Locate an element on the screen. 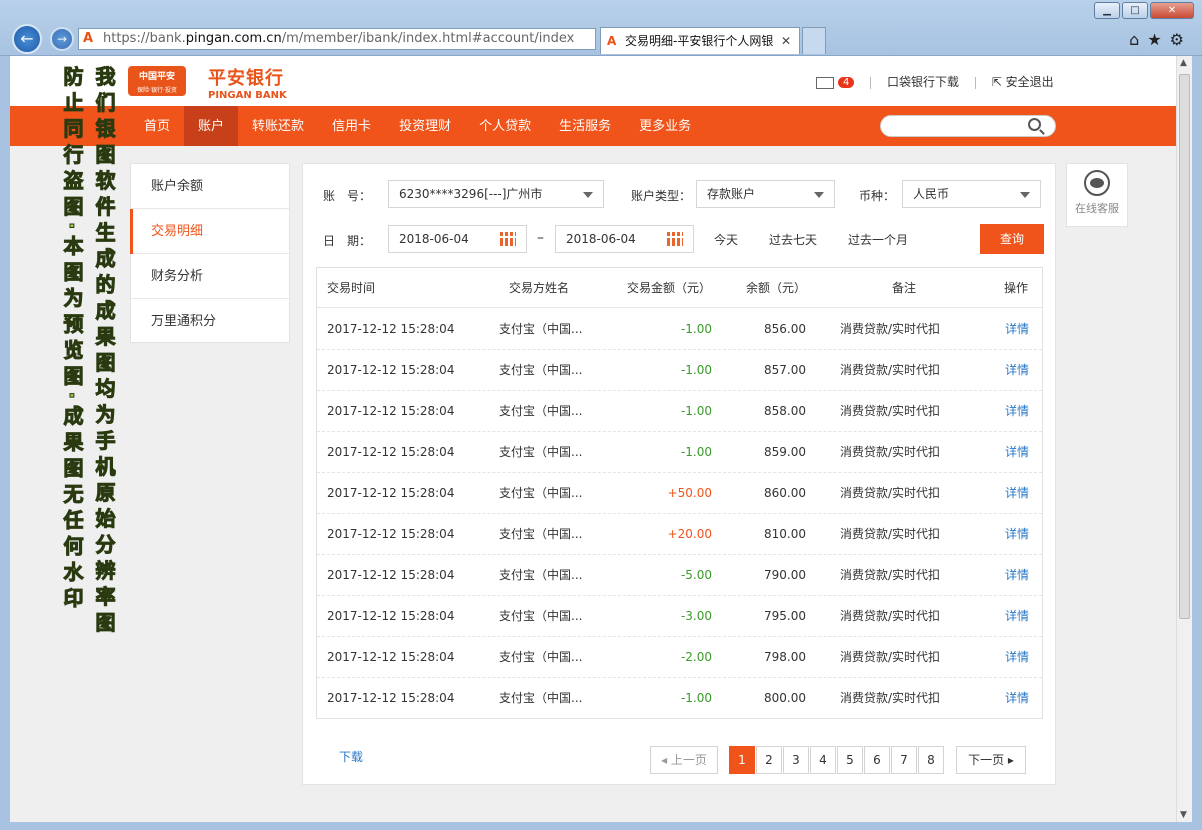  divider is located at coordinates (871, 82).